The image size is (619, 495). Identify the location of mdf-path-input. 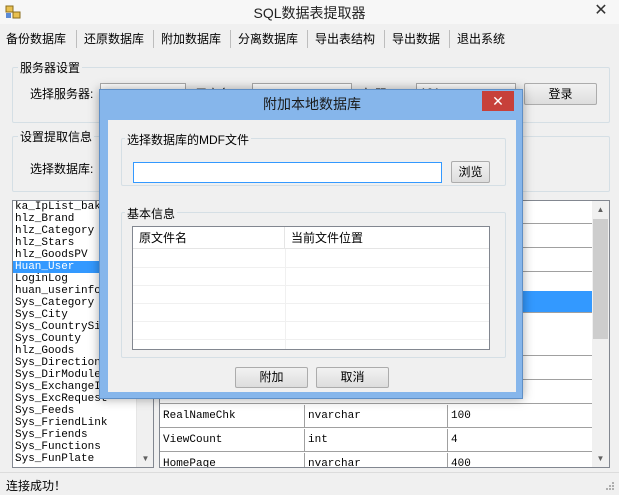
(287, 172).